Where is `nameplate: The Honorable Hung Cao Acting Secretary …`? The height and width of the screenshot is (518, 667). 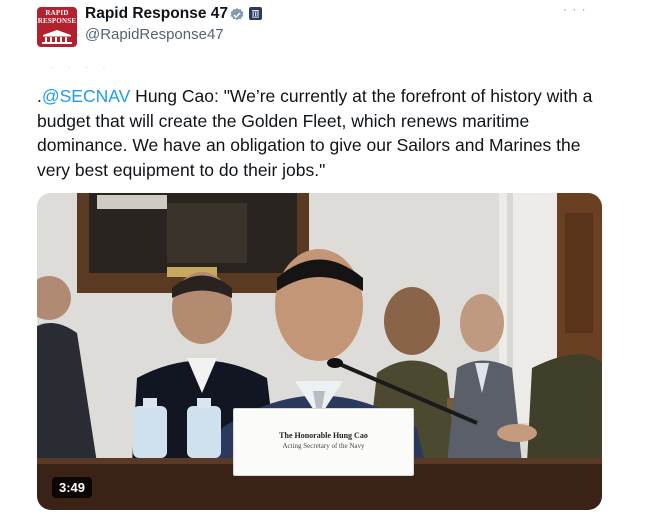 nameplate: The Honorable Hung Cao Acting Secretary … is located at coordinates (323, 442).